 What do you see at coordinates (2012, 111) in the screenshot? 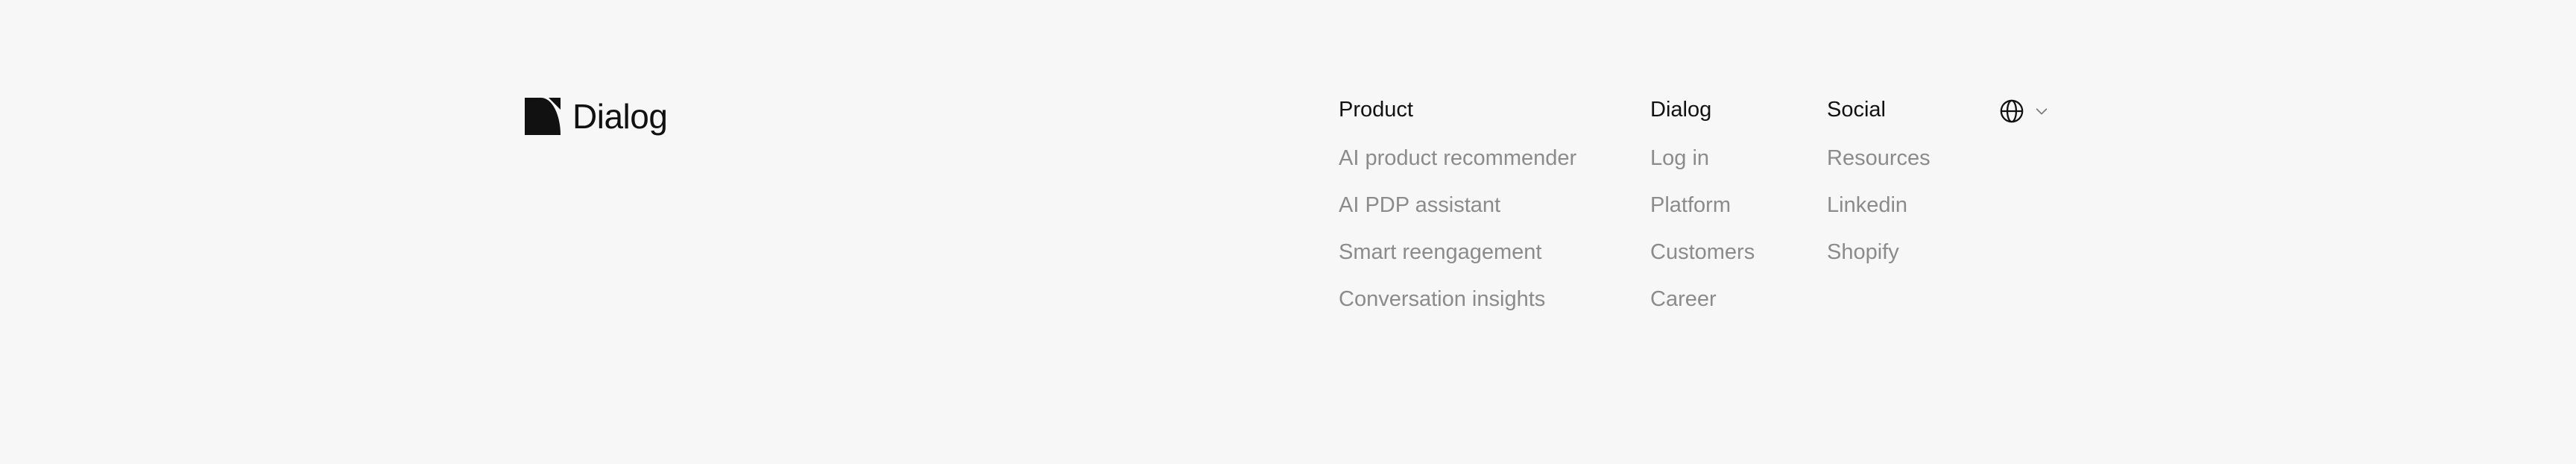
I see `globe-icon` at bounding box center [2012, 111].